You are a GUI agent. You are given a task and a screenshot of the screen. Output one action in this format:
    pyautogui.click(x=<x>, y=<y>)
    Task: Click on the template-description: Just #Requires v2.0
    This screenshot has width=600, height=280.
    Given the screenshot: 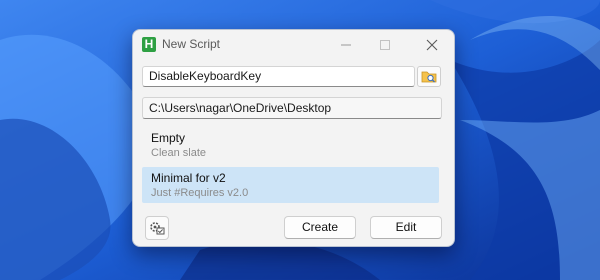 What is the action you would take?
    pyautogui.click(x=200, y=193)
    